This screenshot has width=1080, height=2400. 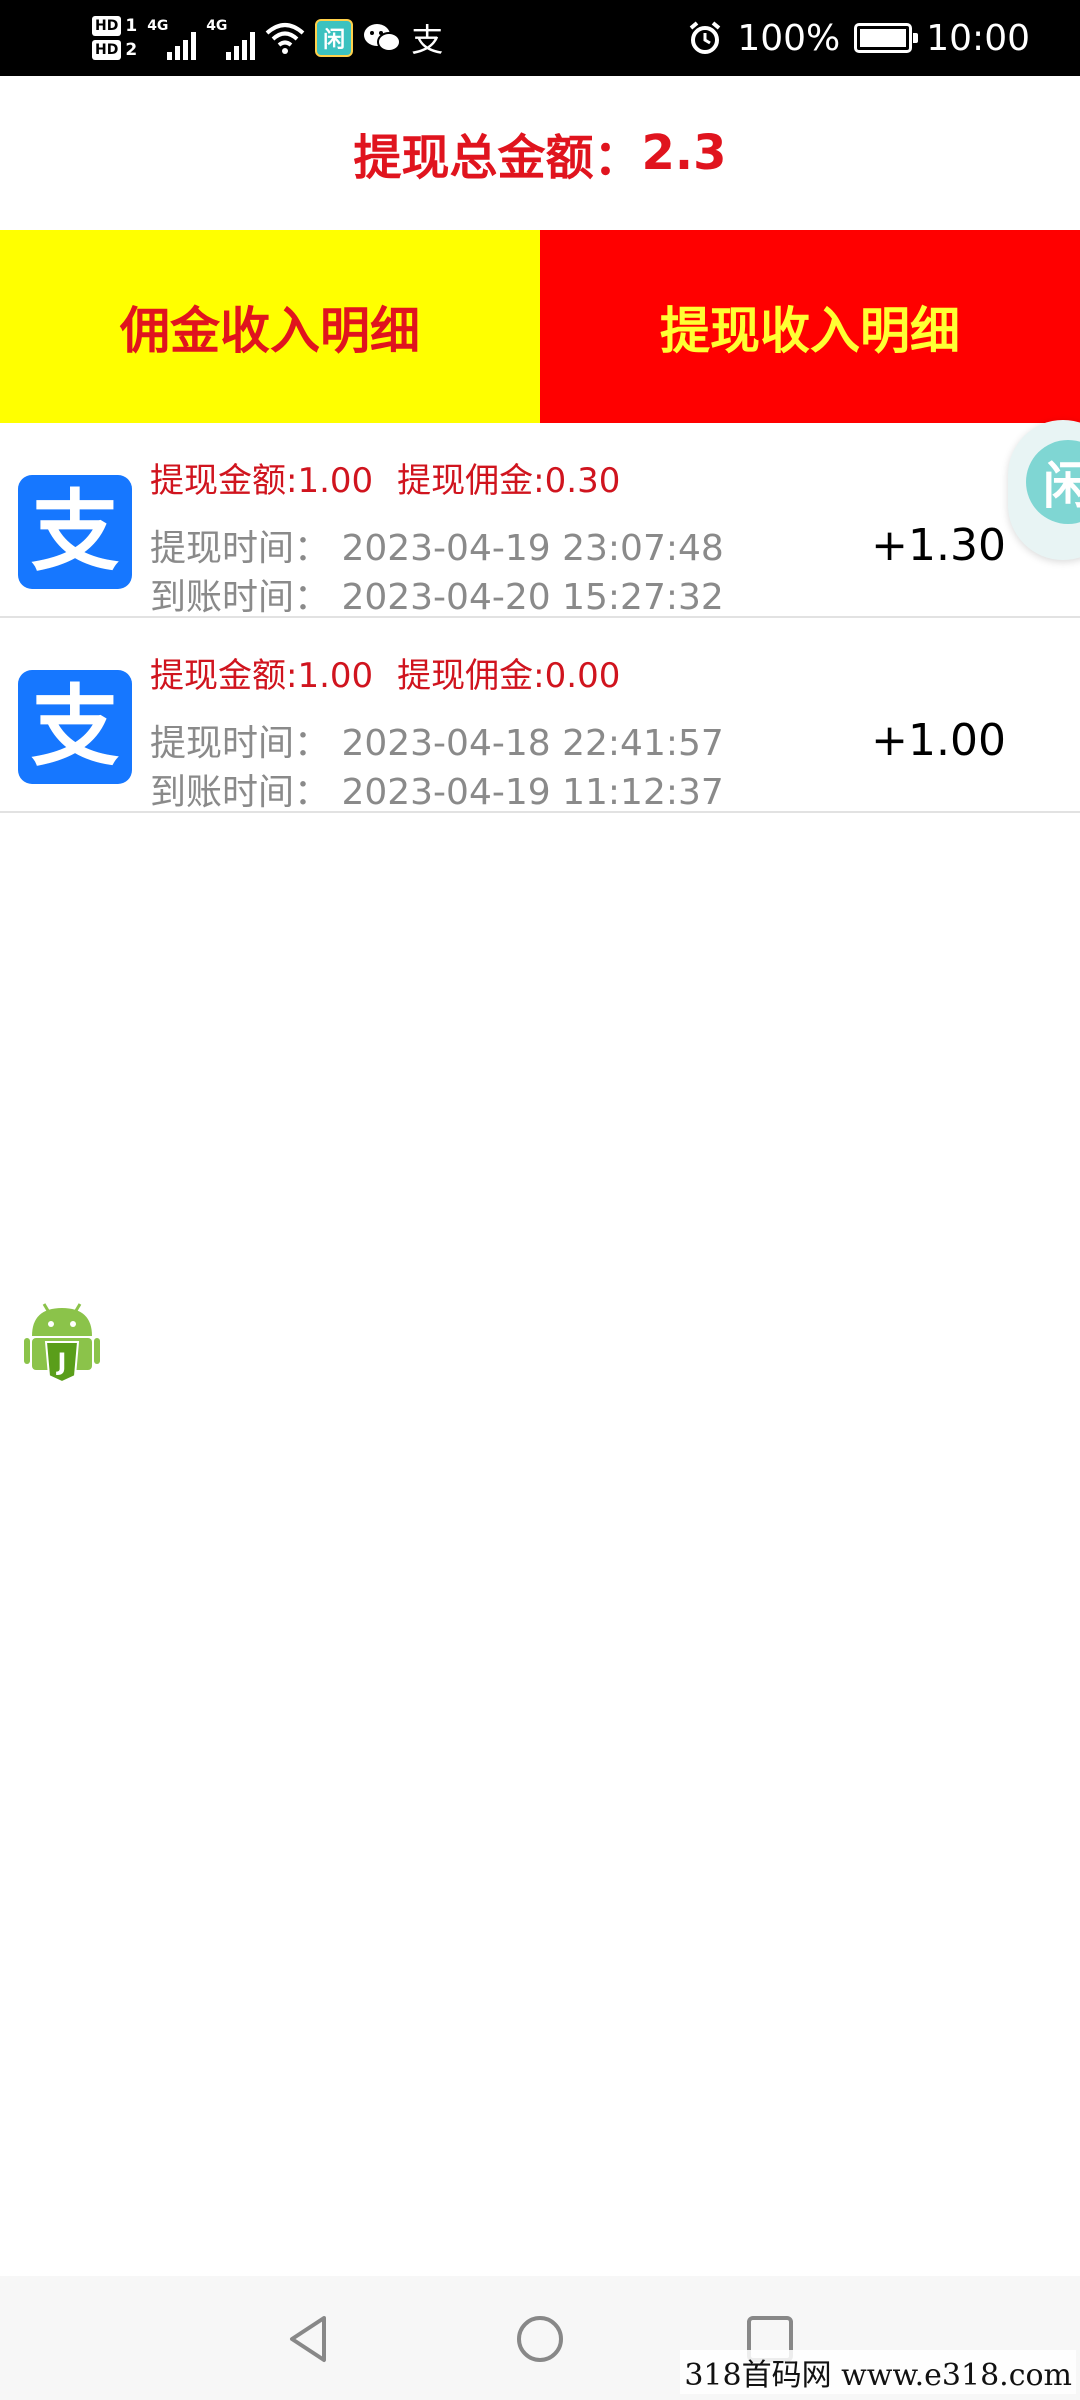 I want to click on withdraw-total: 提现总金额： 2.3, so click(x=540, y=153).